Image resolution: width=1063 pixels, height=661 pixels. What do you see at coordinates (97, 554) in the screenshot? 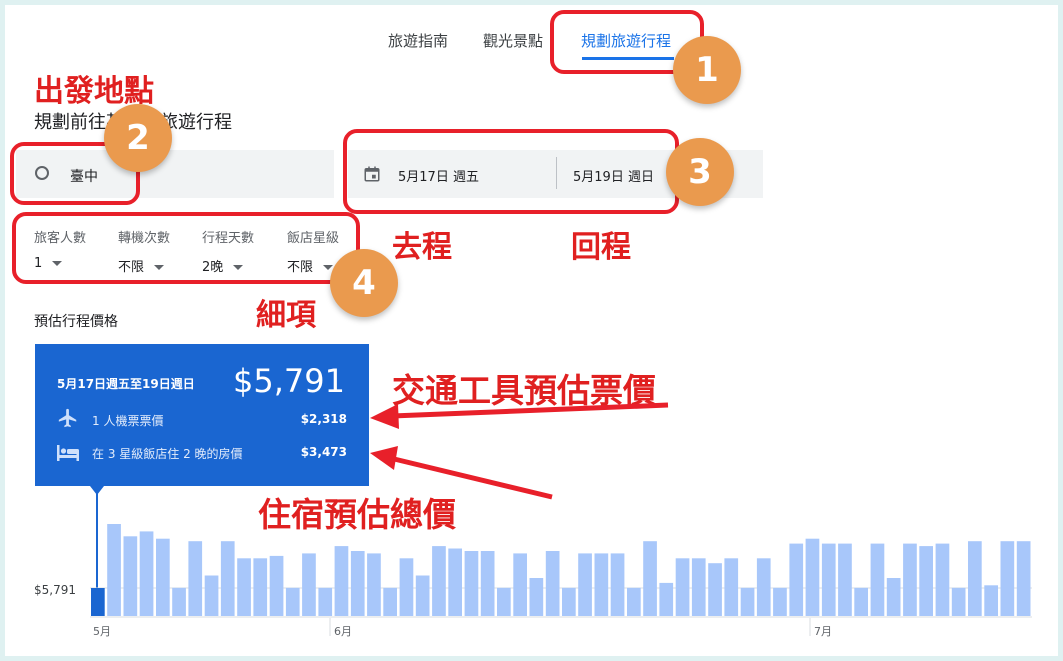
I see `selected-date-marker` at bounding box center [97, 554].